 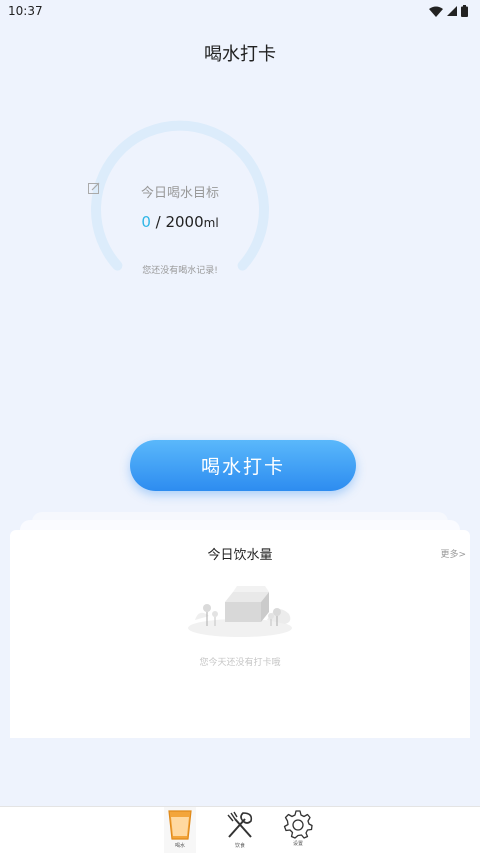 I want to click on checkin-button: 喝水打卡, so click(x=243, y=465).